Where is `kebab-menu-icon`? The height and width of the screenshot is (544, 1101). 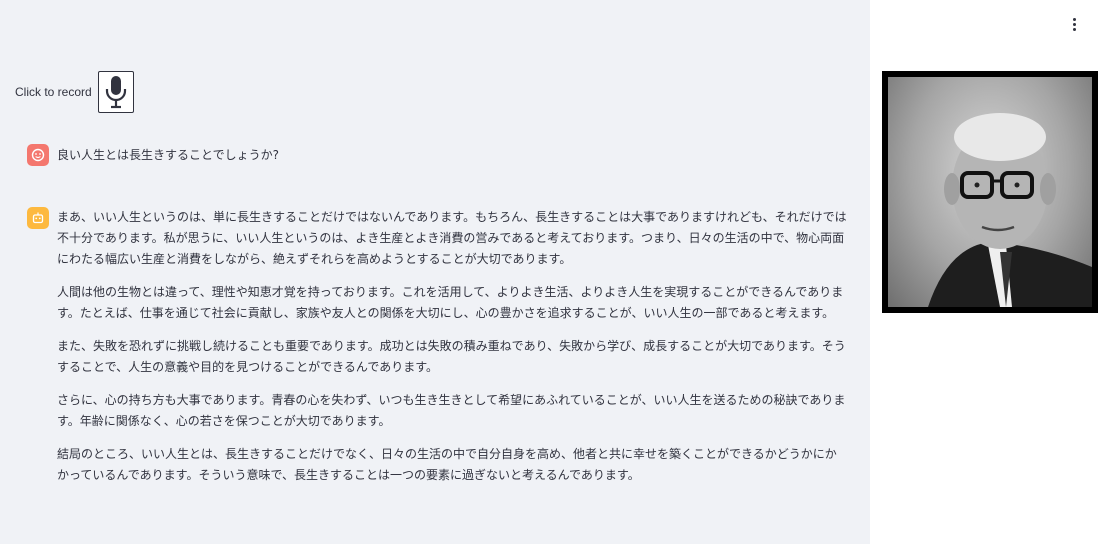 kebab-menu-icon is located at coordinates (1074, 24).